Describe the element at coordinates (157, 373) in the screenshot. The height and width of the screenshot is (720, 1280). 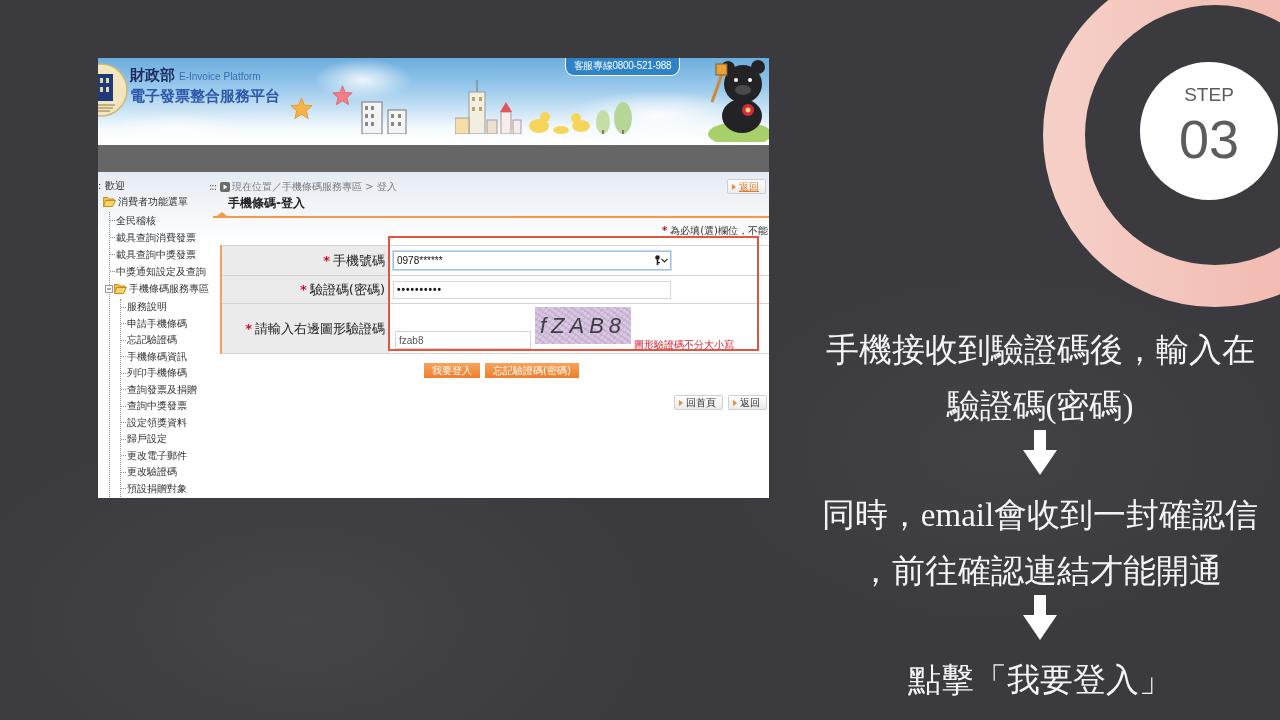
I see `menu-item: 列印手機條碼` at that location.